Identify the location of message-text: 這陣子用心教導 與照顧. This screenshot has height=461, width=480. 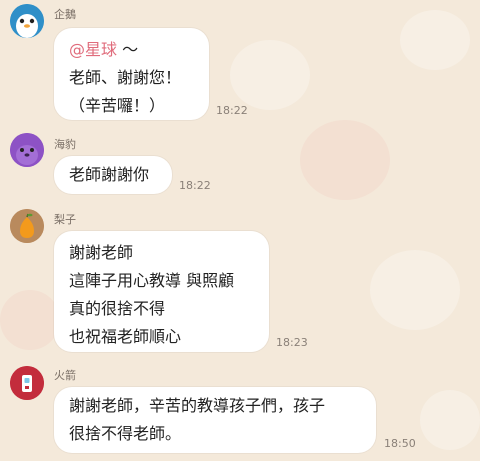
(152, 280).